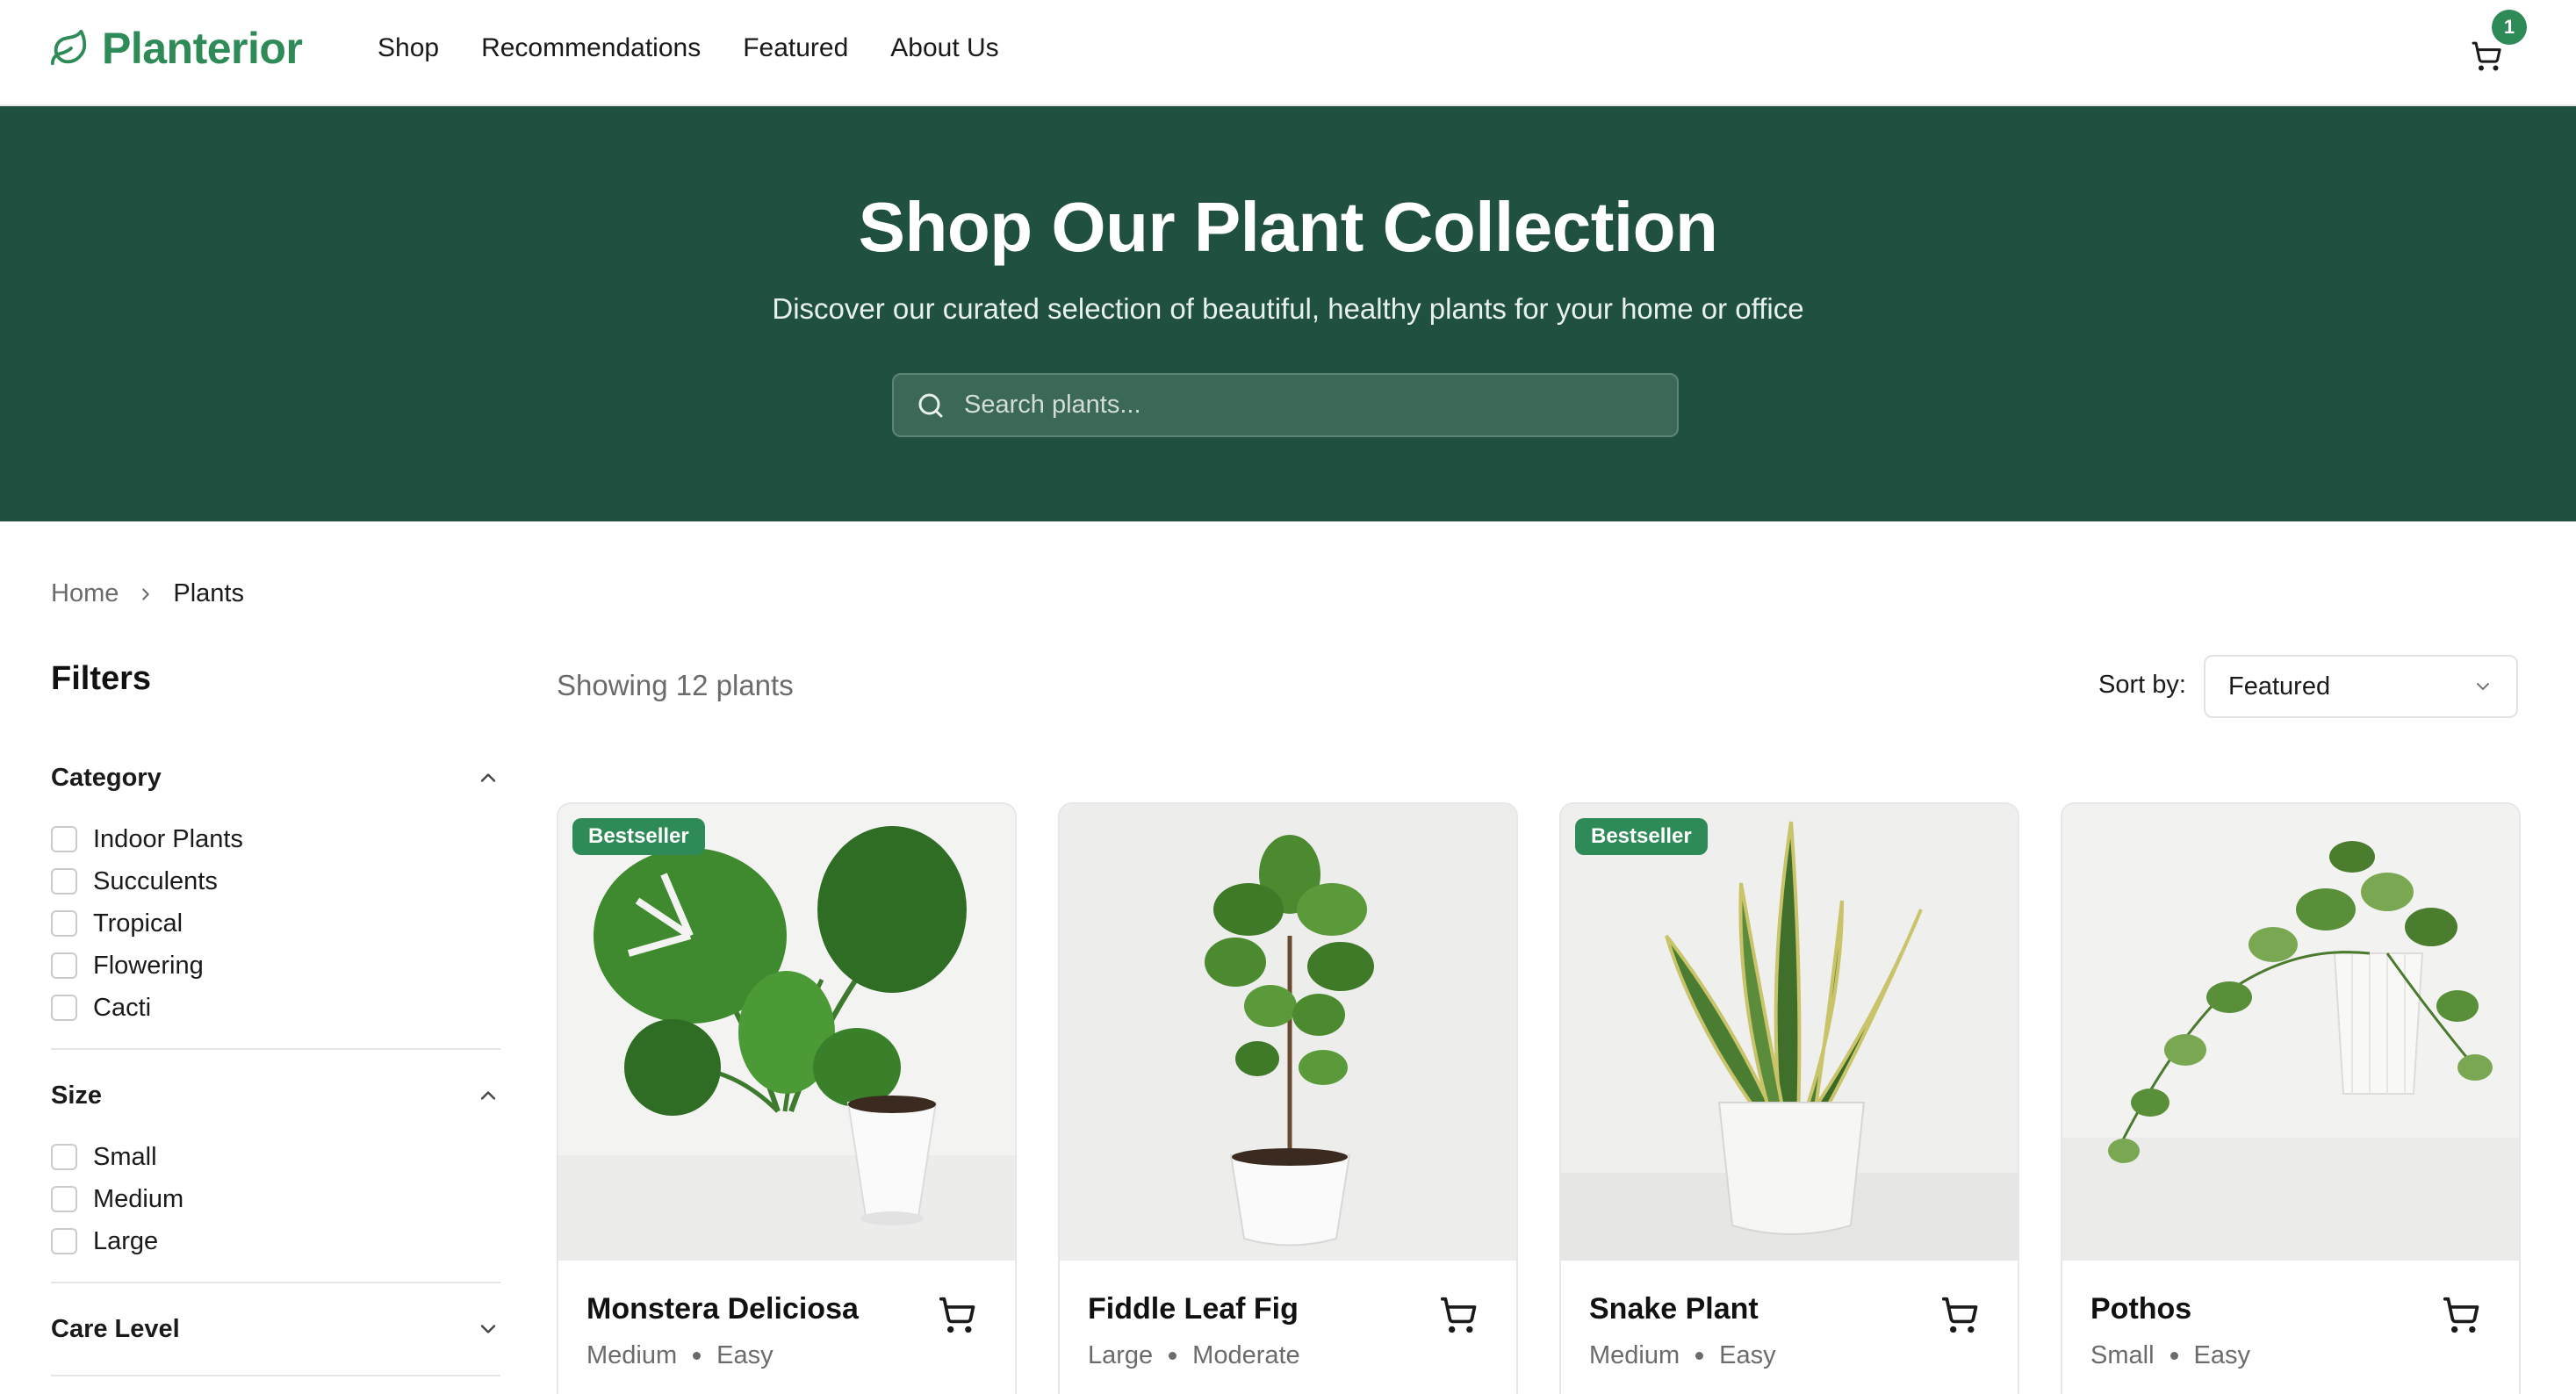 The width and height of the screenshot is (2576, 1394). Describe the element at coordinates (115, 1328) in the screenshot. I see `filter-group-label: Care Level` at that location.